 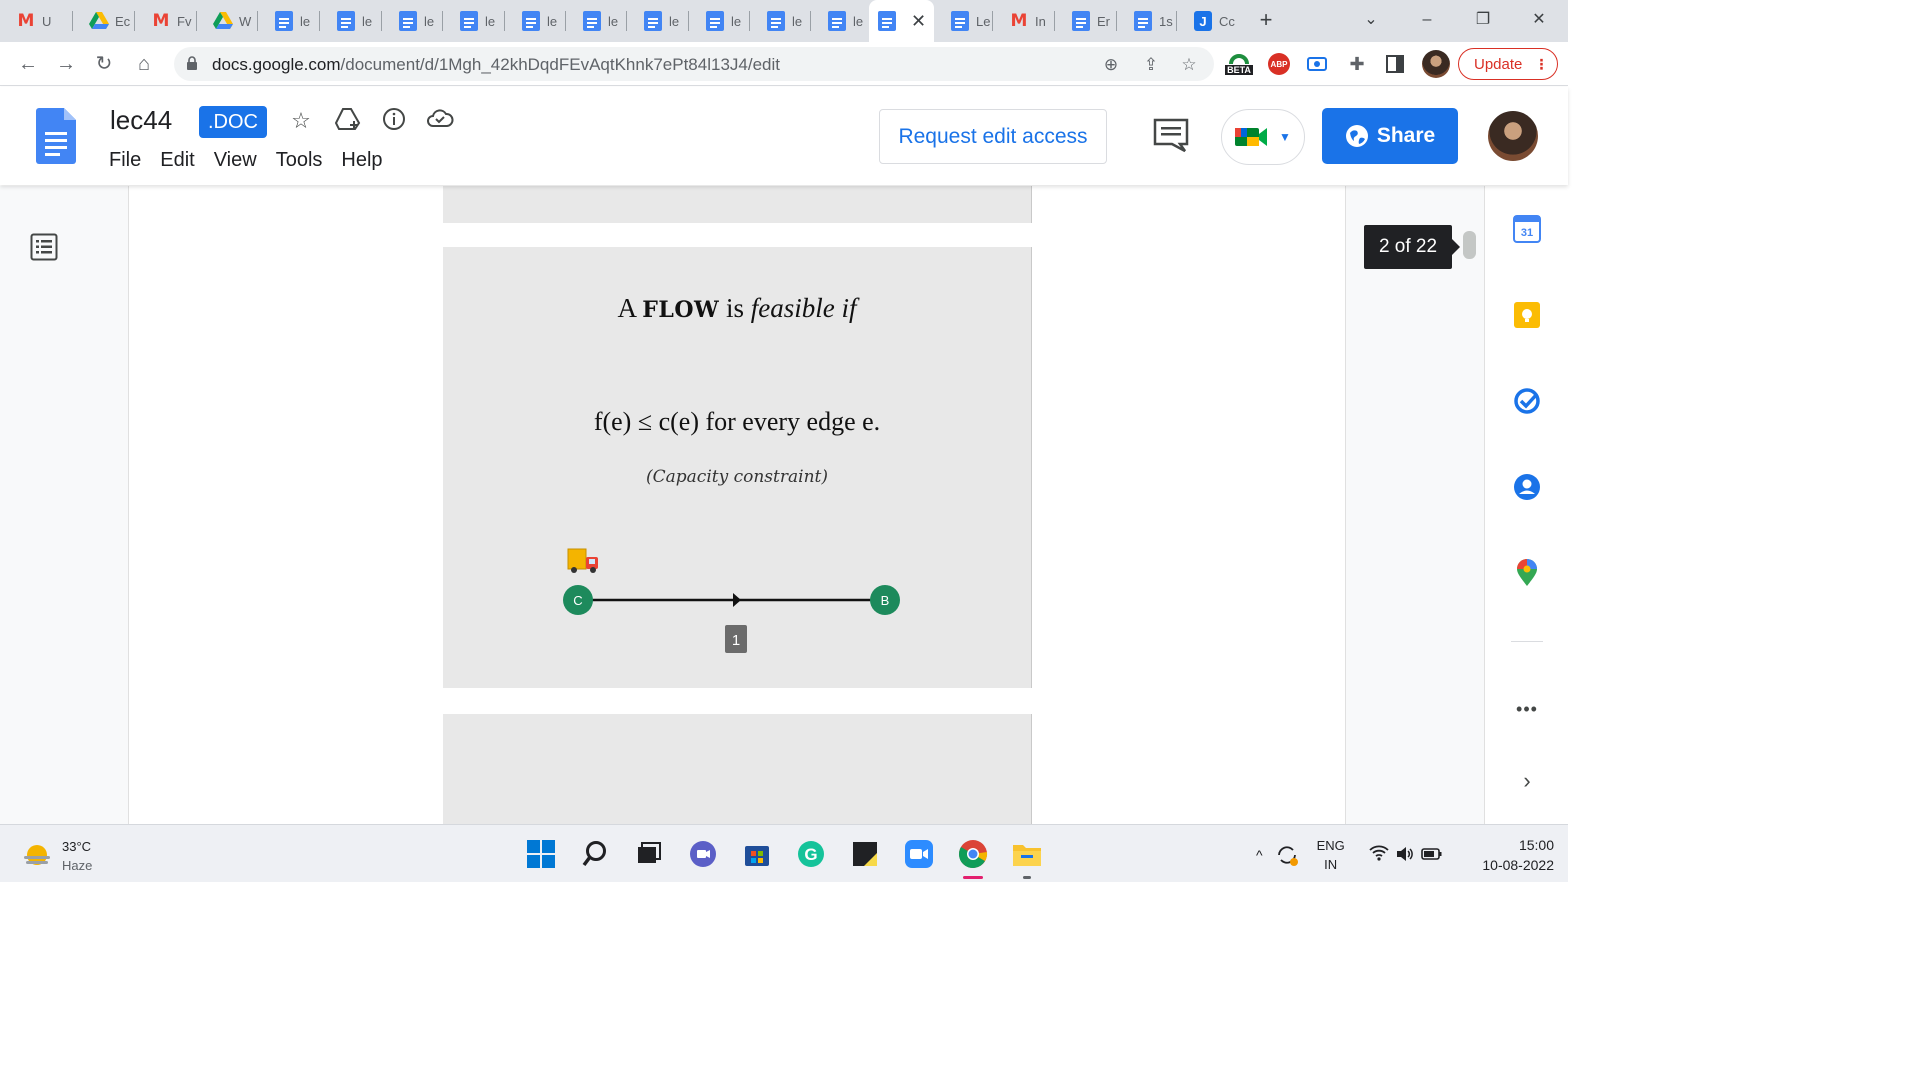 I want to click on profile-avatar, so click(x=1436, y=64).